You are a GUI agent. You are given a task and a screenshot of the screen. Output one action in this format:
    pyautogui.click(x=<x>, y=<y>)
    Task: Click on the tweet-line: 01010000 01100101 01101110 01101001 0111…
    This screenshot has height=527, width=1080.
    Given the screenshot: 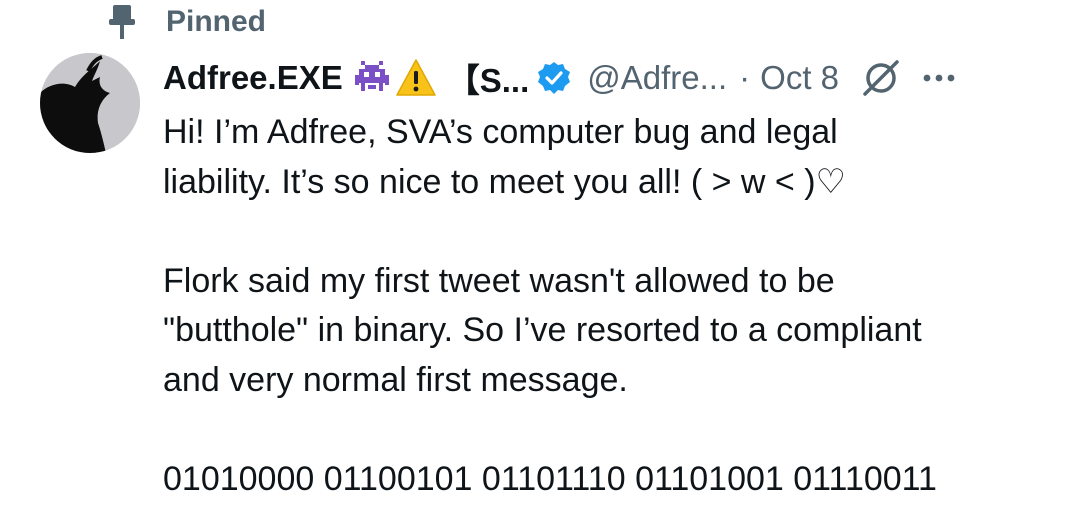 What is the action you would take?
    pyautogui.click(x=550, y=478)
    